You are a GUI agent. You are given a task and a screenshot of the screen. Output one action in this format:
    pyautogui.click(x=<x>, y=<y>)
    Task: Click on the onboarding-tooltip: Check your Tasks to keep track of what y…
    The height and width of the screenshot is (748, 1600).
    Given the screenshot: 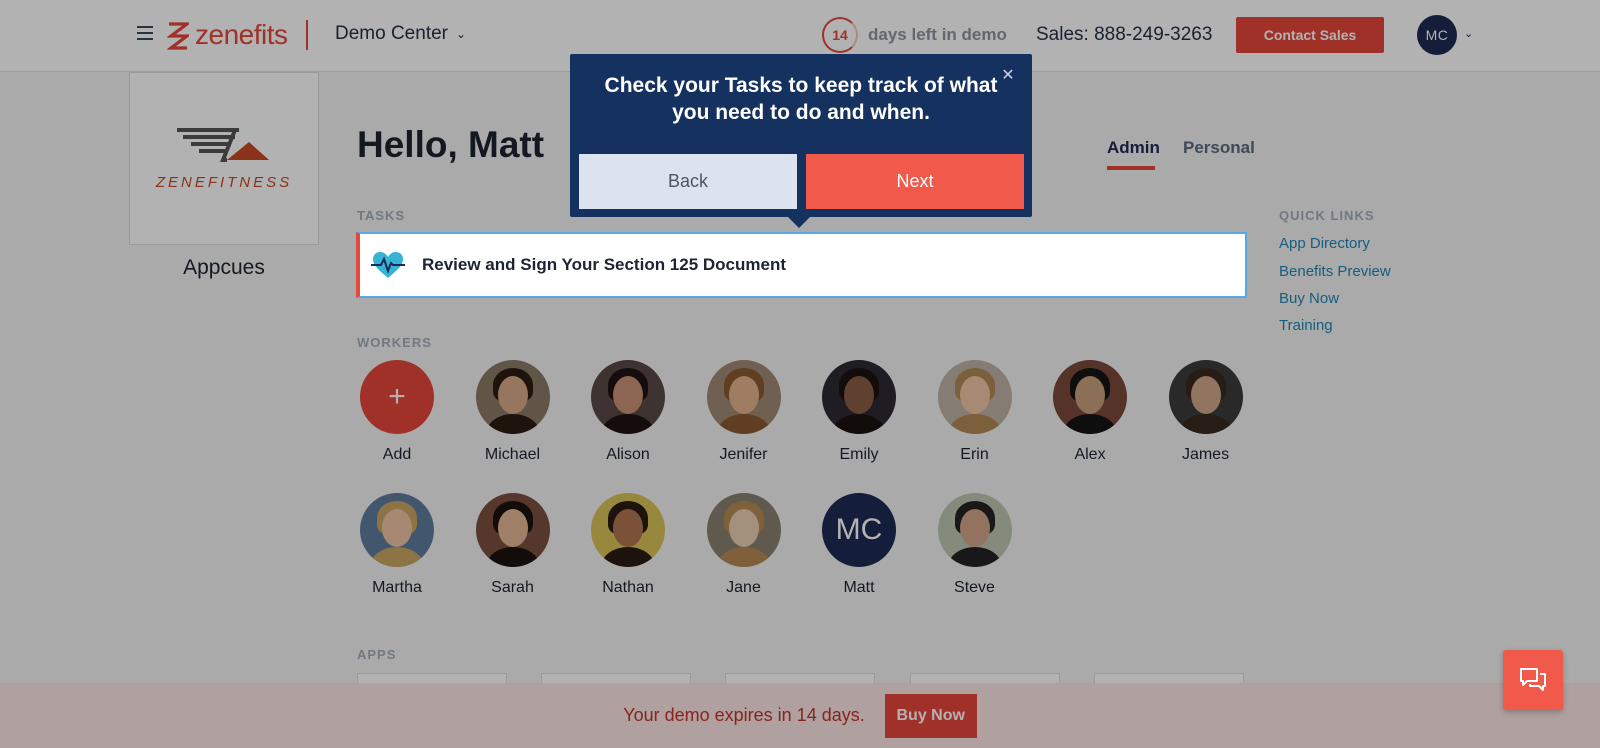 What is the action you would take?
    pyautogui.click(x=801, y=141)
    